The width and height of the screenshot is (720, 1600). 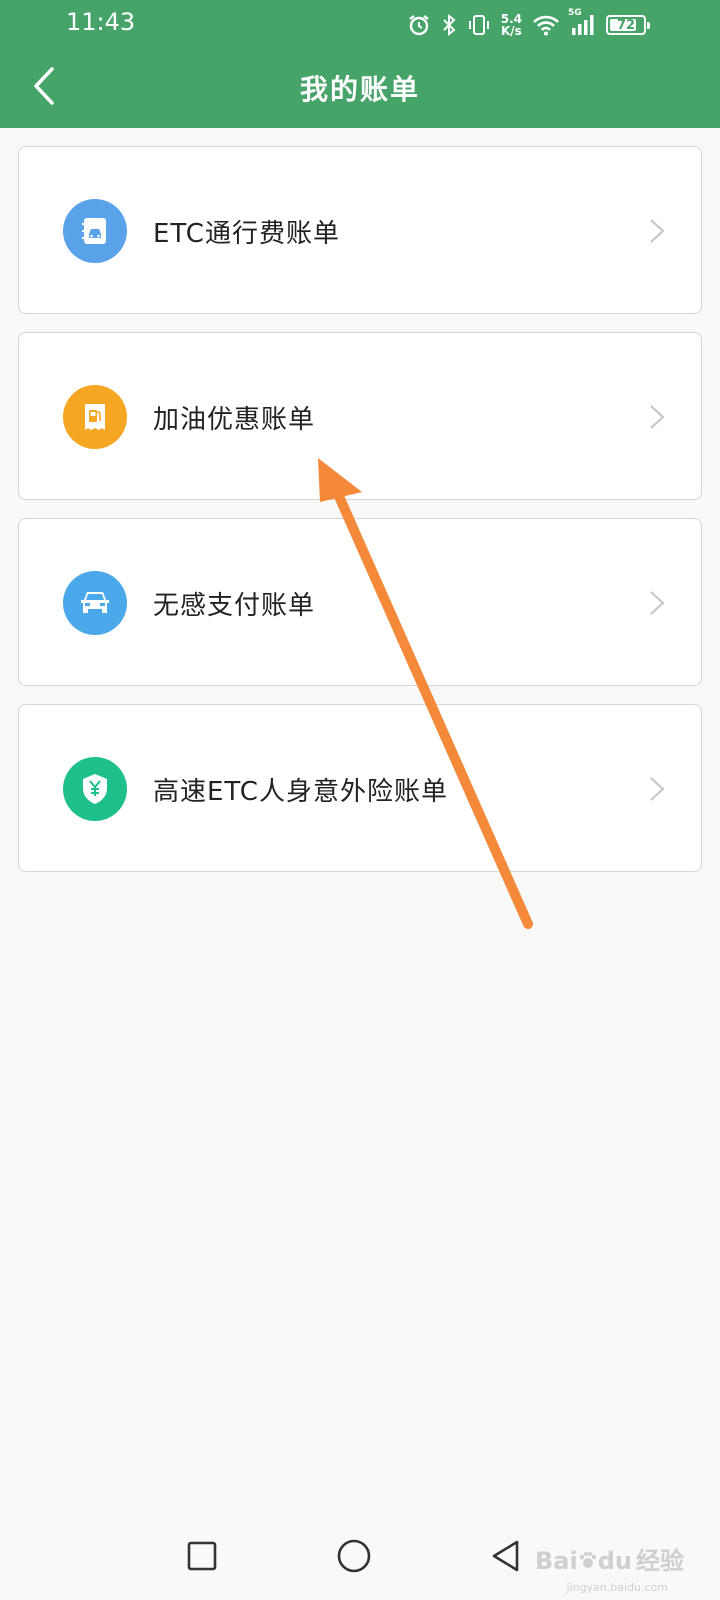 What do you see at coordinates (511, 31) in the screenshot?
I see `network-speed-unit: K/s` at bounding box center [511, 31].